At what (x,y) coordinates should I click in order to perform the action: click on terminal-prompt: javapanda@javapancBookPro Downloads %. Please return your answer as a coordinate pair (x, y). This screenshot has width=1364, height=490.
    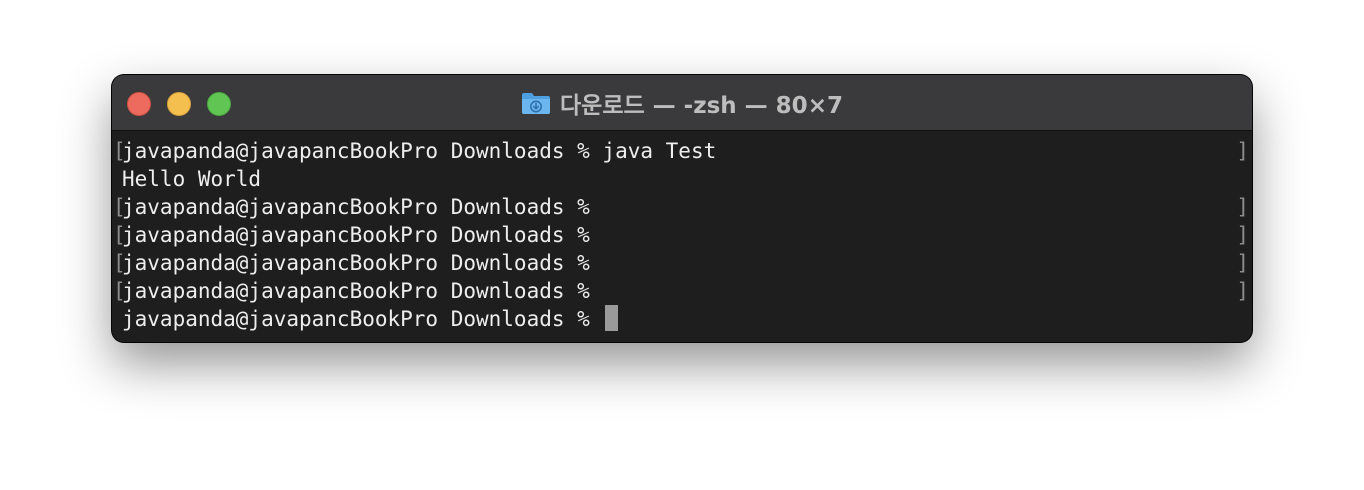
    Looking at the image, I should click on (370, 319).